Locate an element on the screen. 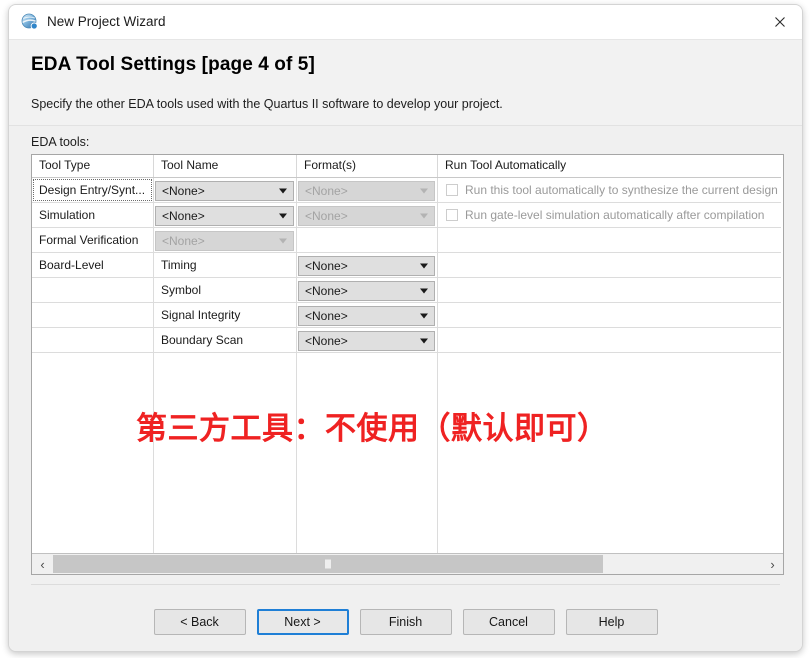 The image size is (811, 658). scrollbar-track is located at coordinates (407, 564).